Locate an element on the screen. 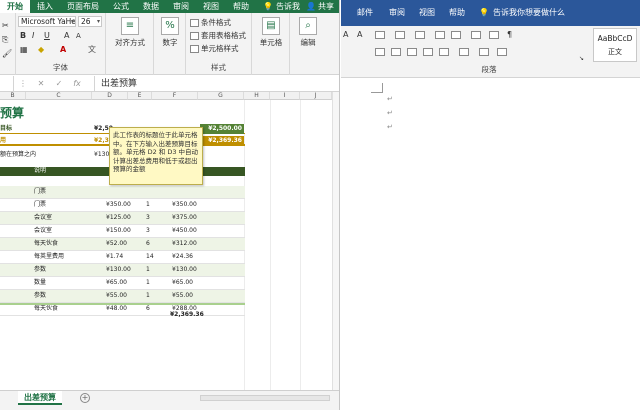 This screenshot has height=410, width=640. show-marks-icon: ¶ is located at coordinates (509, 35).